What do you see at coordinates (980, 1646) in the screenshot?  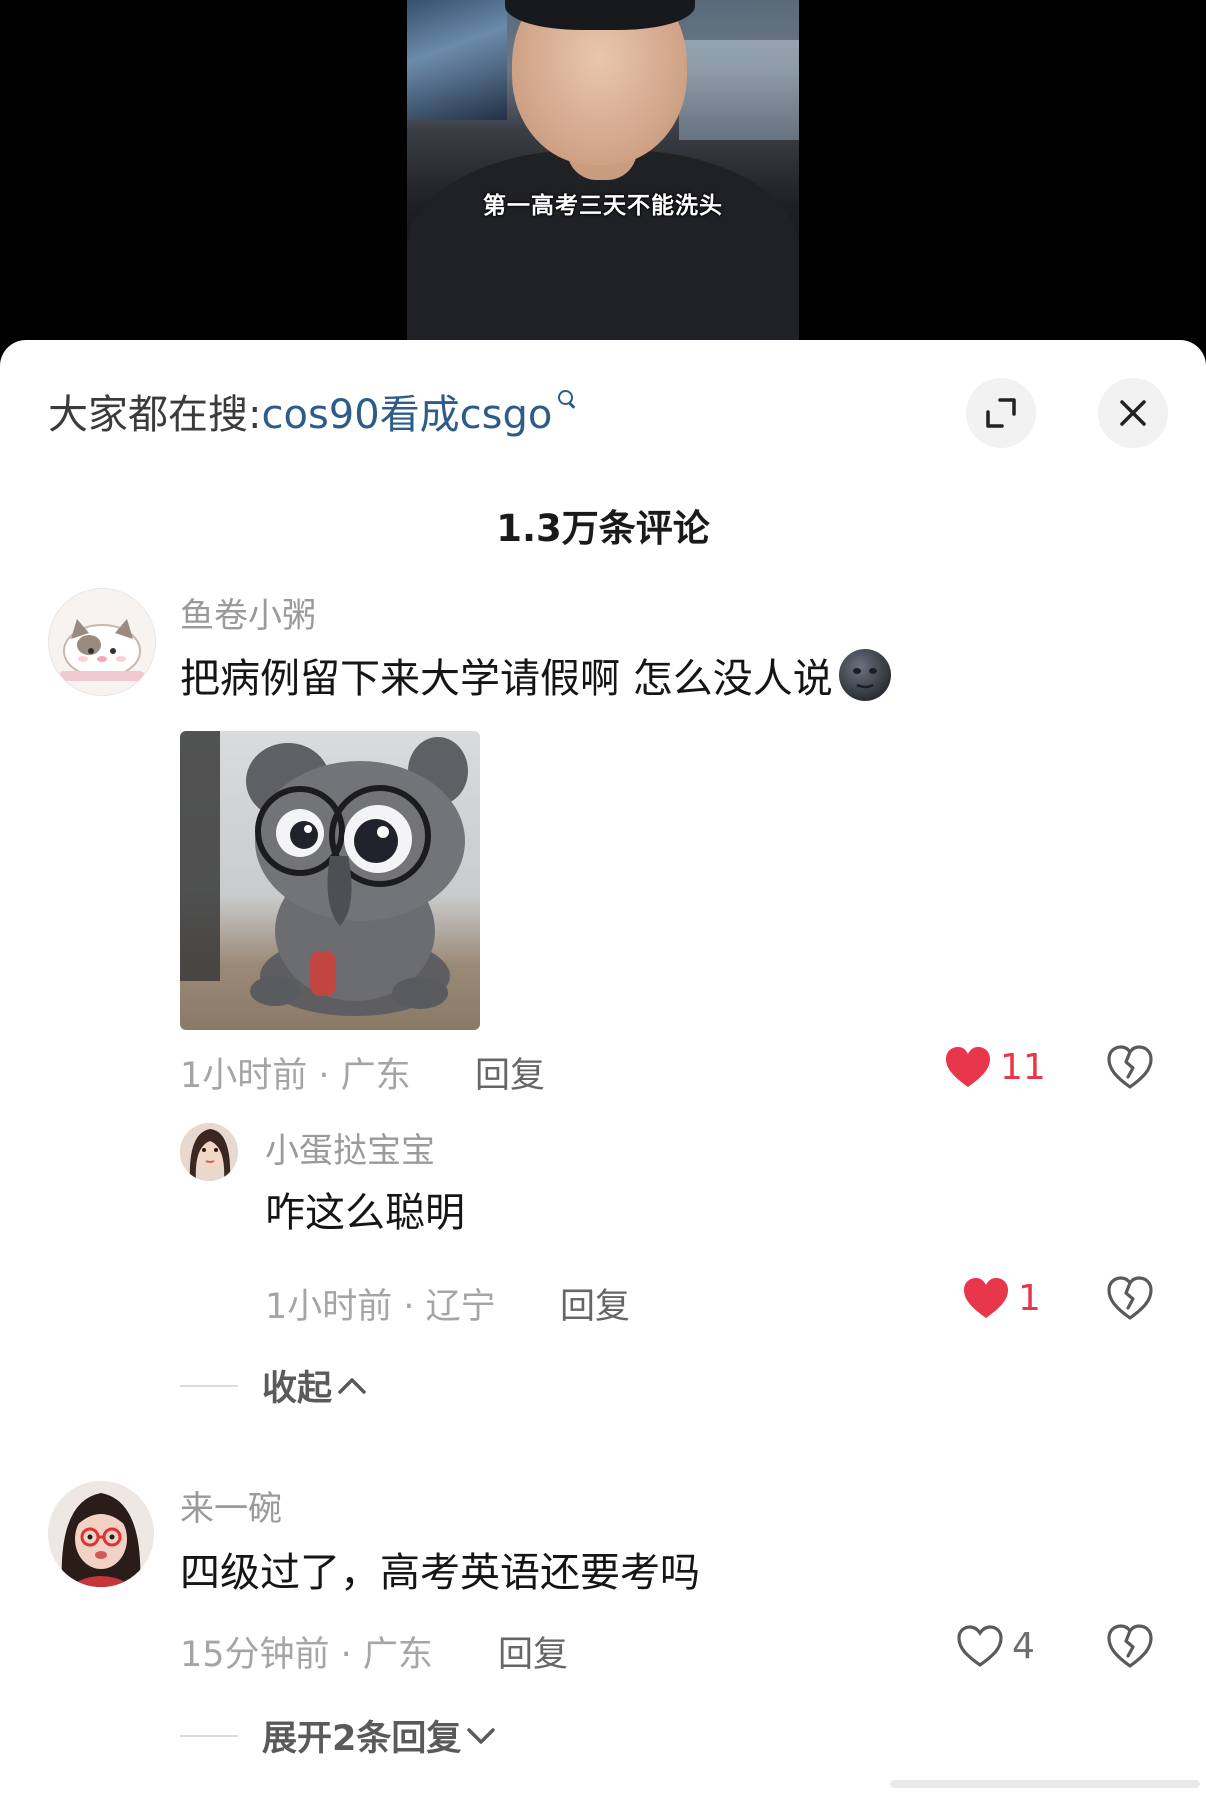 I see `heart-outline-icon` at bounding box center [980, 1646].